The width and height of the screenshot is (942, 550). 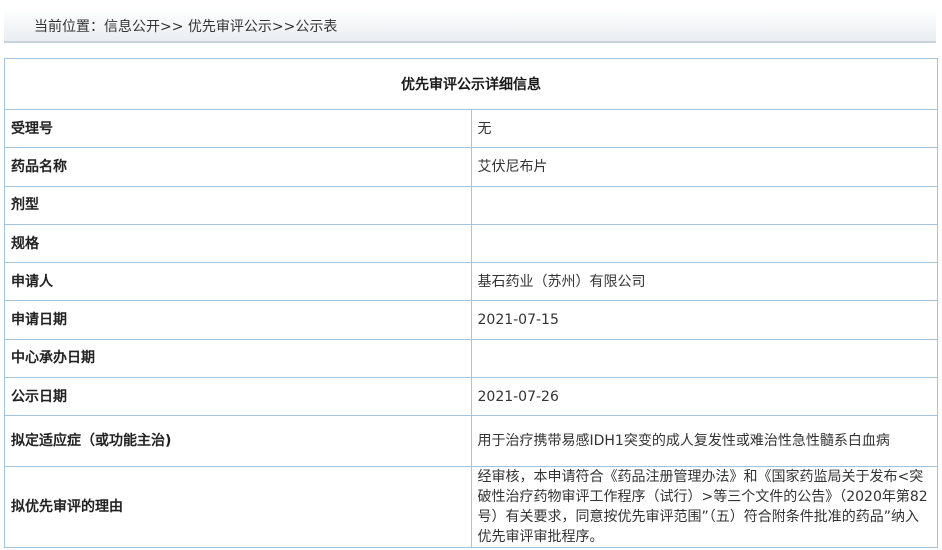 What do you see at coordinates (238, 128) in the screenshot?
I see `field-label-acceptance-number: 受理号` at bounding box center [238, 128].